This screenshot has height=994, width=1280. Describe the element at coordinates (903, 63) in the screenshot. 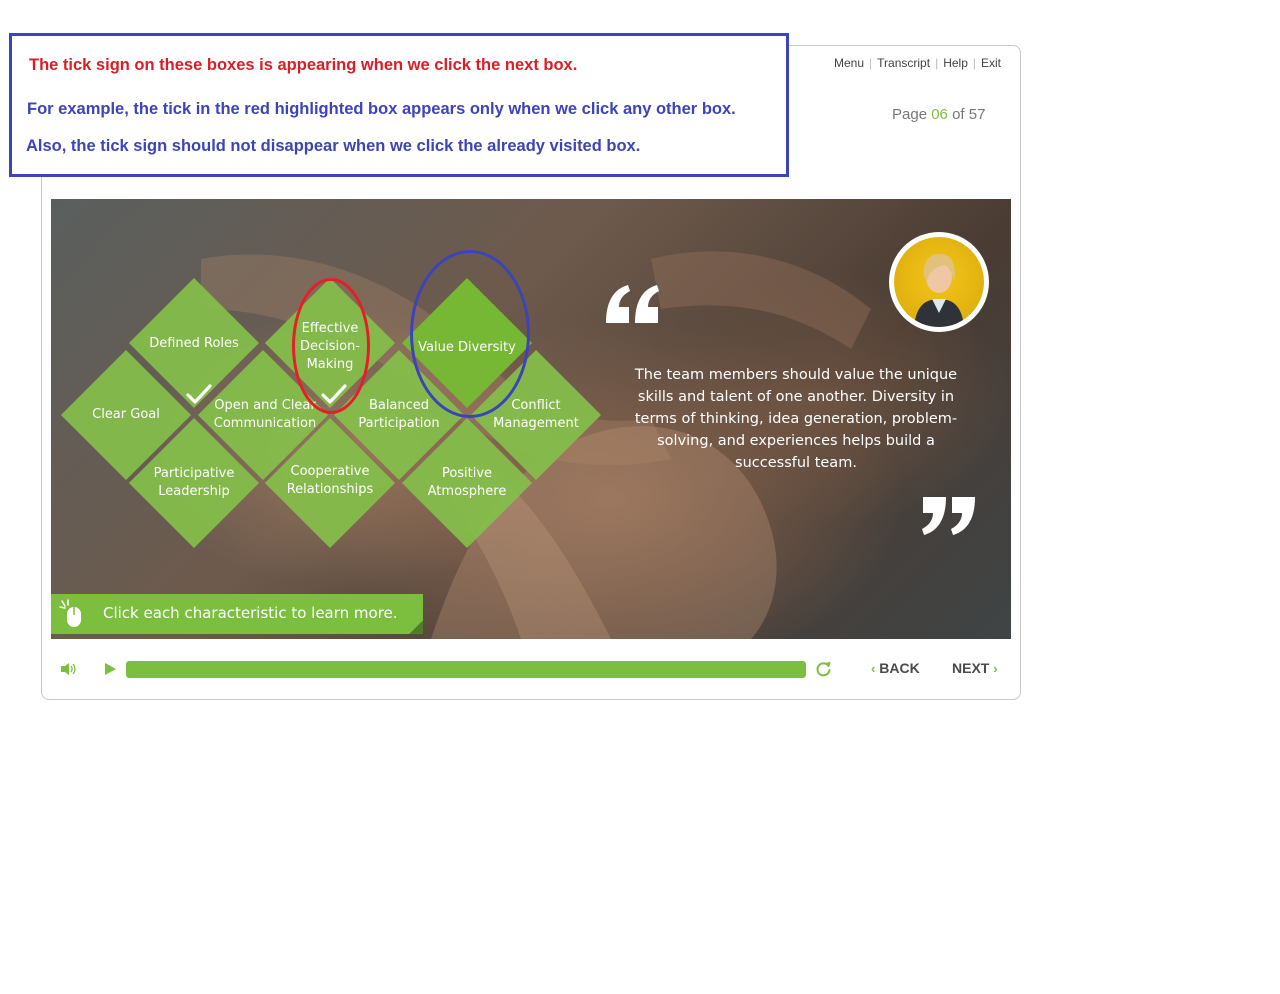

I see `transcript-link: Transcript` at that location.